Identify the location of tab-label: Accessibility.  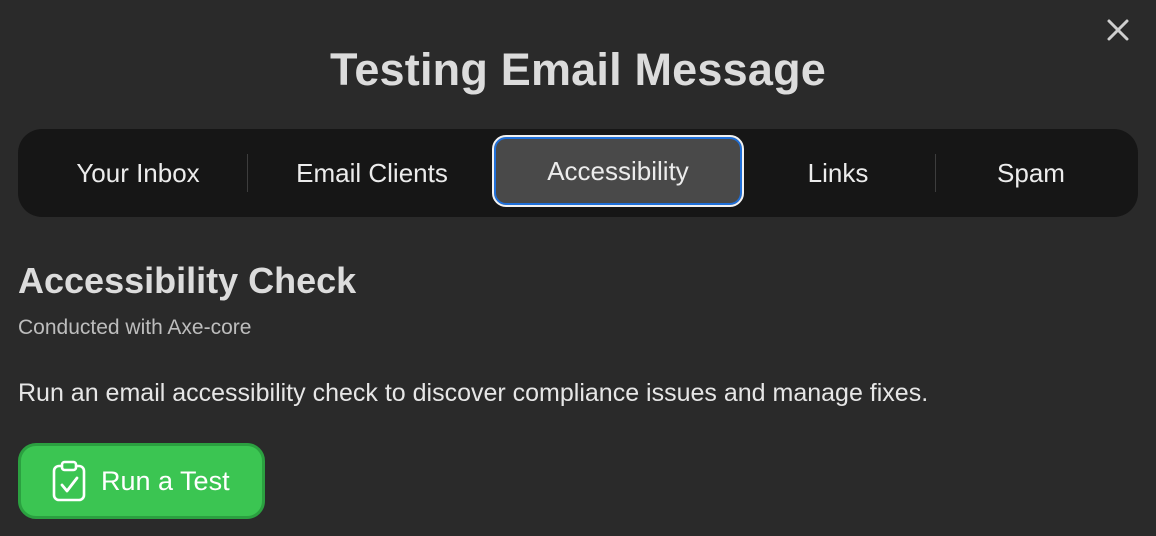
(618, 170).